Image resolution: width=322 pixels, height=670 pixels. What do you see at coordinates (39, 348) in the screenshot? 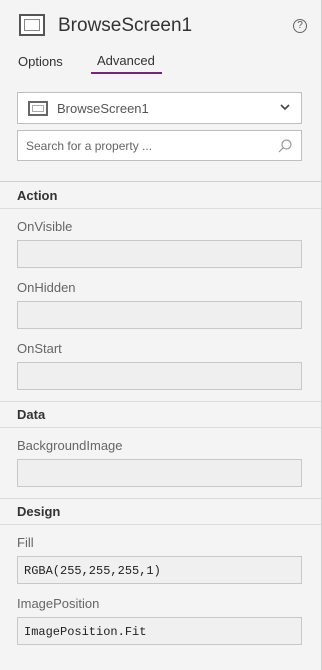
I see `property-label-onstart: OnStart` at bounding box center [39, 348].